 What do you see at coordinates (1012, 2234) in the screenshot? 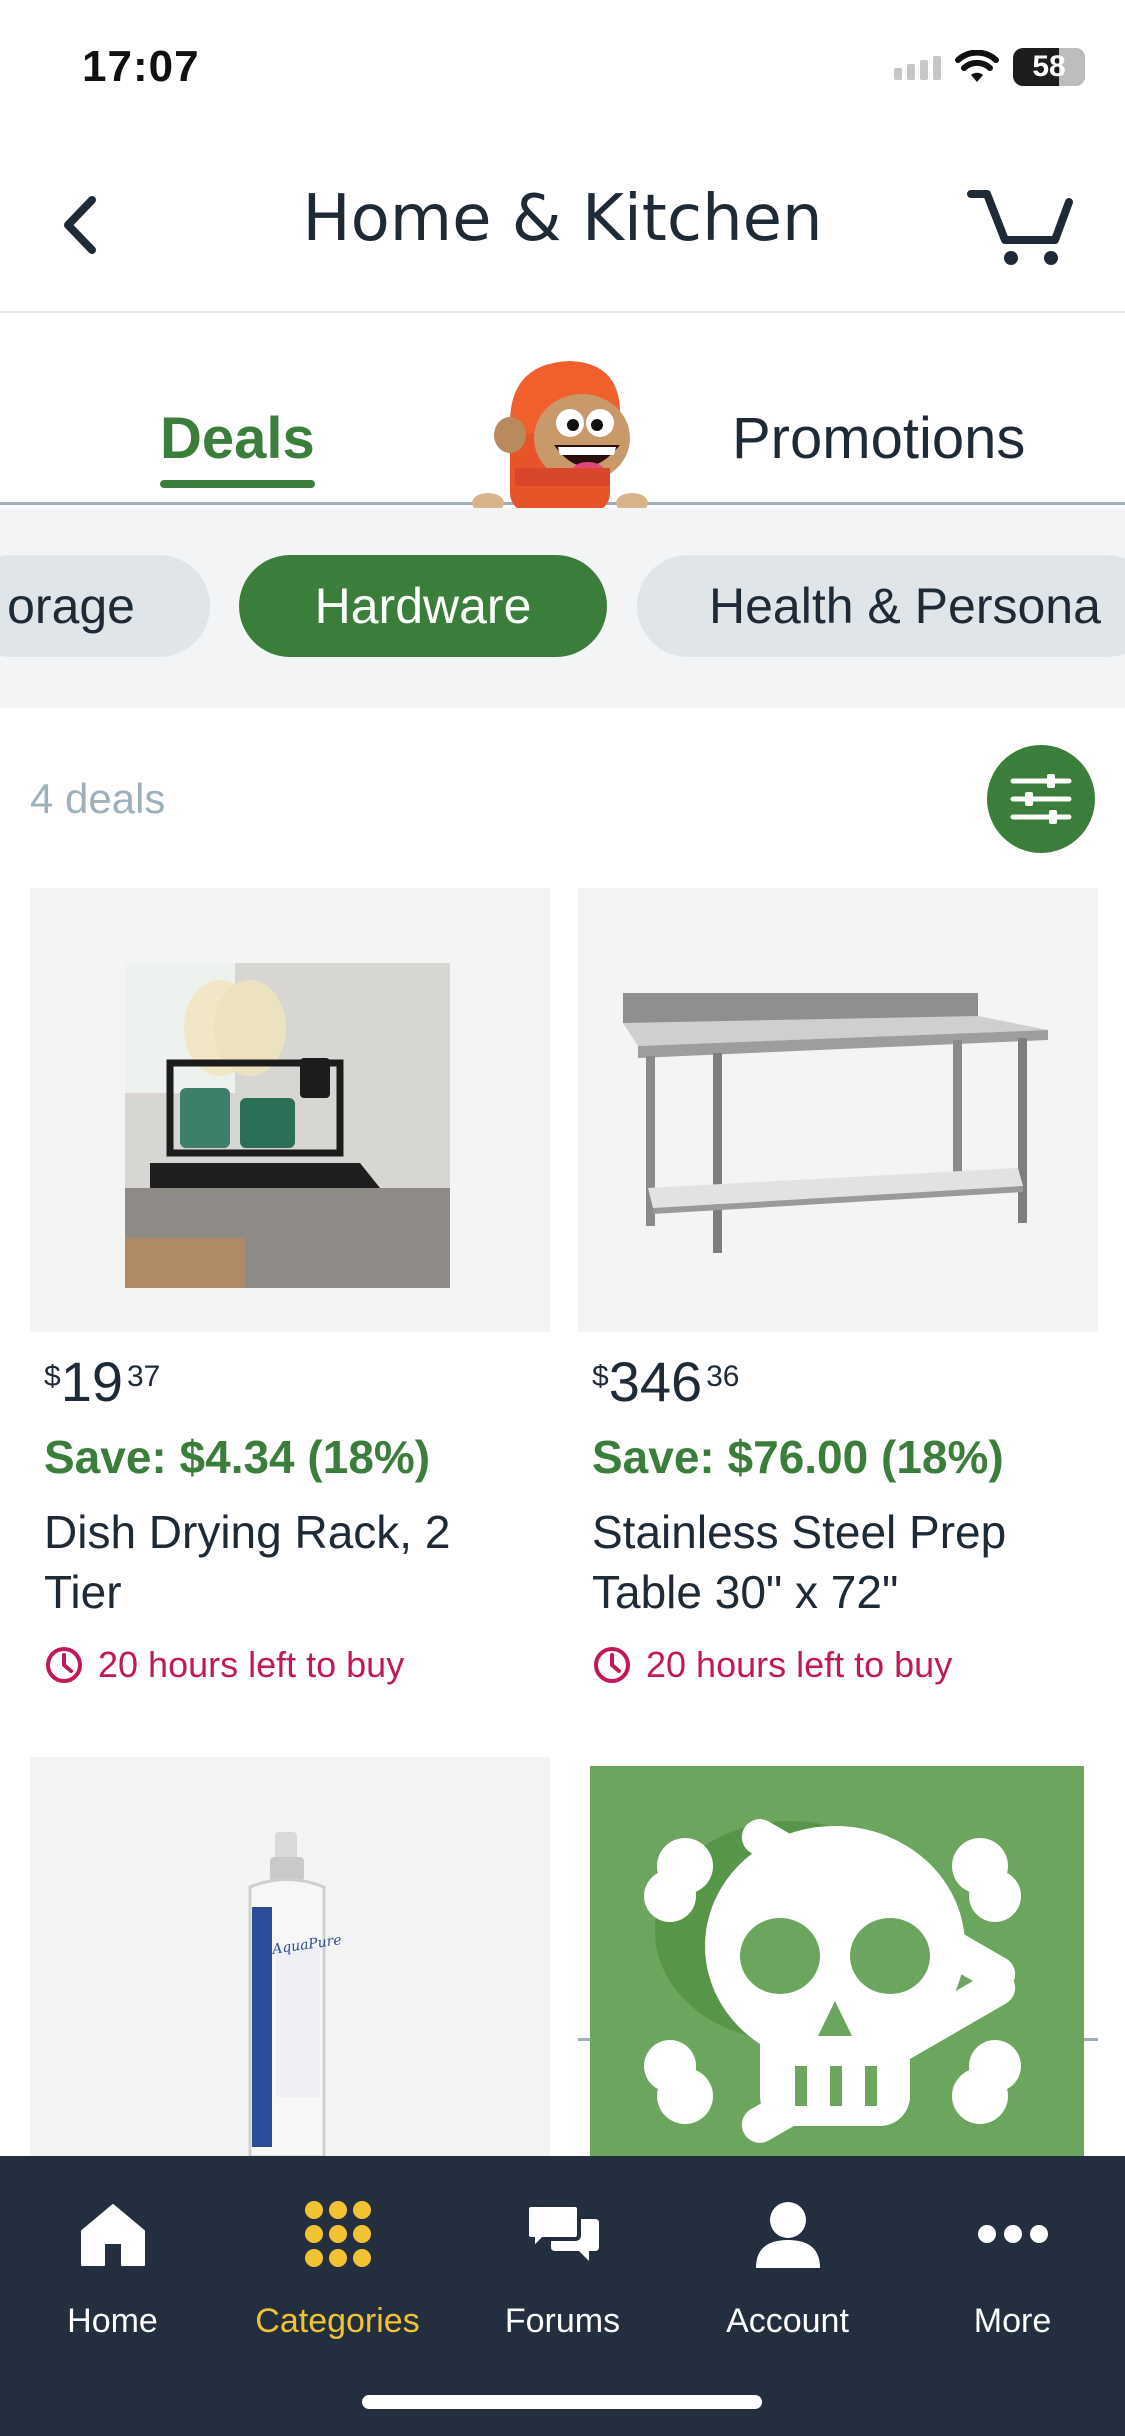
I see `more-dots-icon` at bounding box center [1012, 2234].